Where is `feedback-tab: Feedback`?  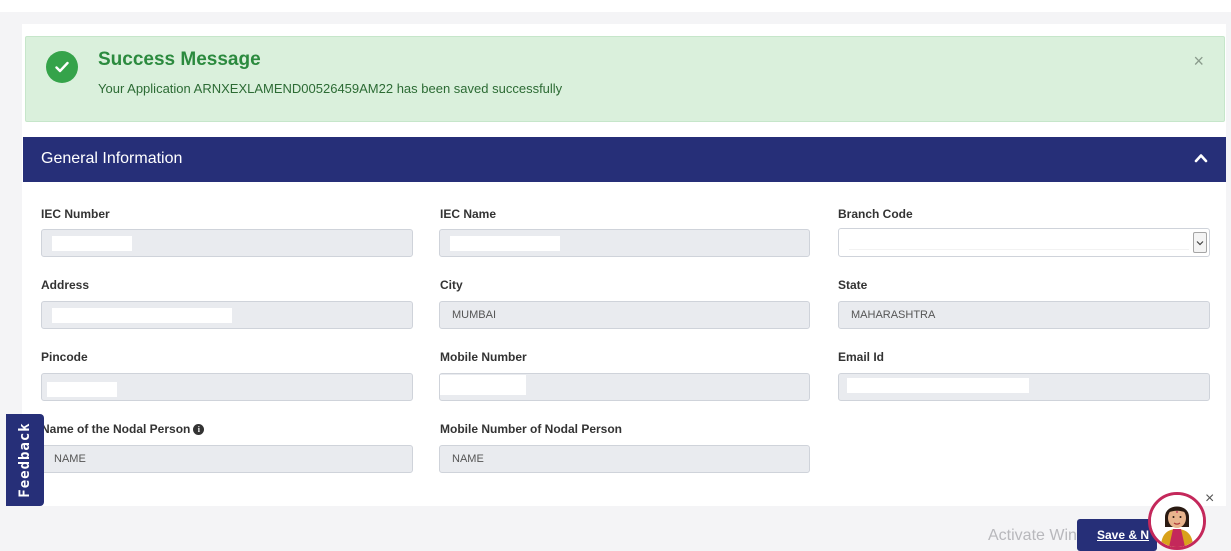 feedback-tab: Feedback is located at coordinates (25, 460).